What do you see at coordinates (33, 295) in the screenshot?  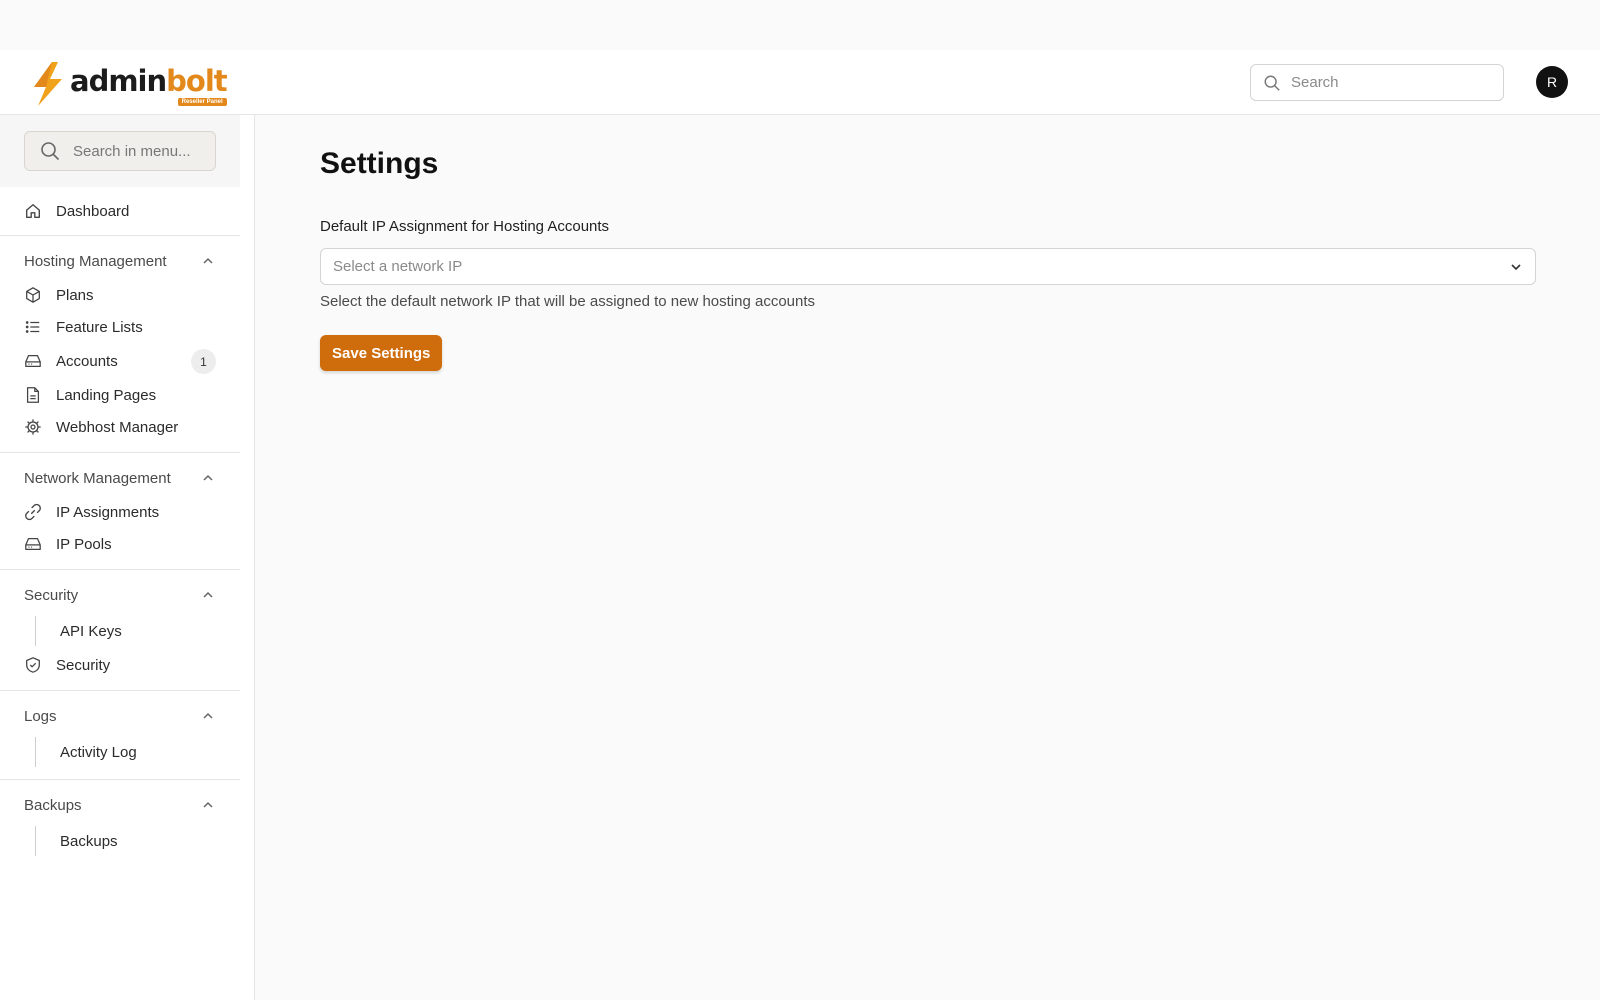 I see `package-icon` at bounding box center [33, 295].